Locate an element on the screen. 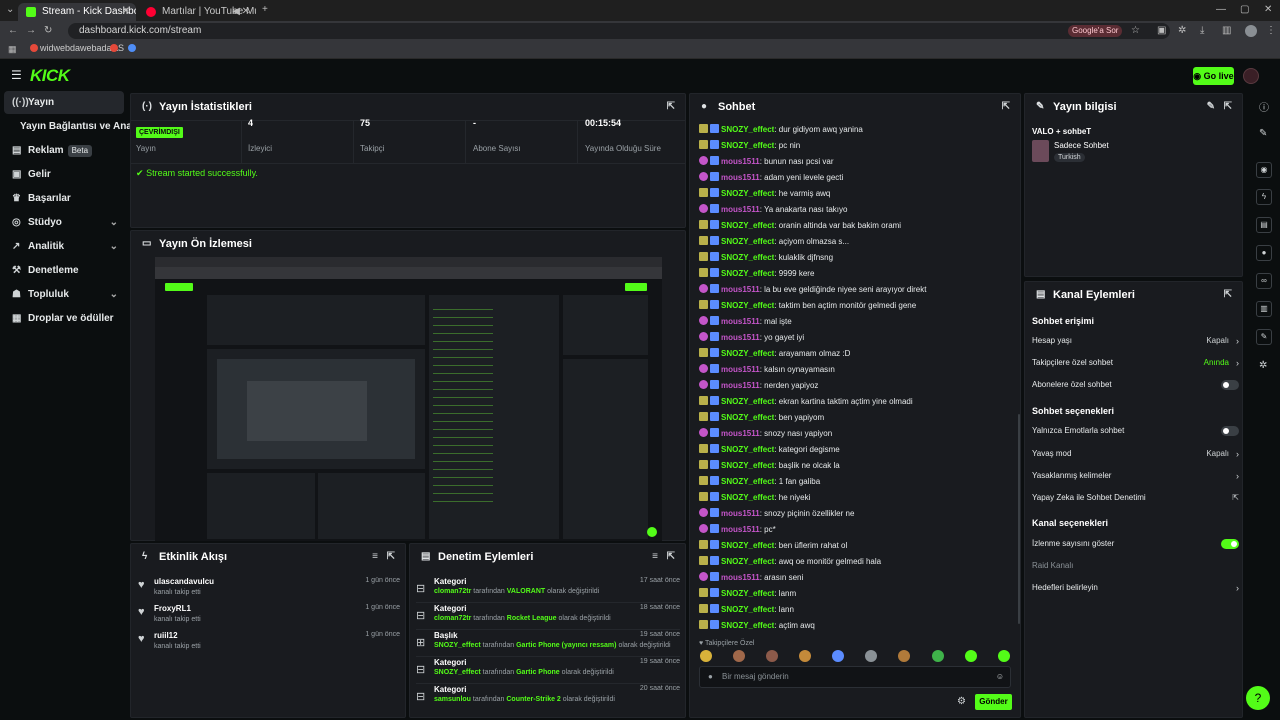  moderator-name: samsunlou is located at coordinates (452, 699).